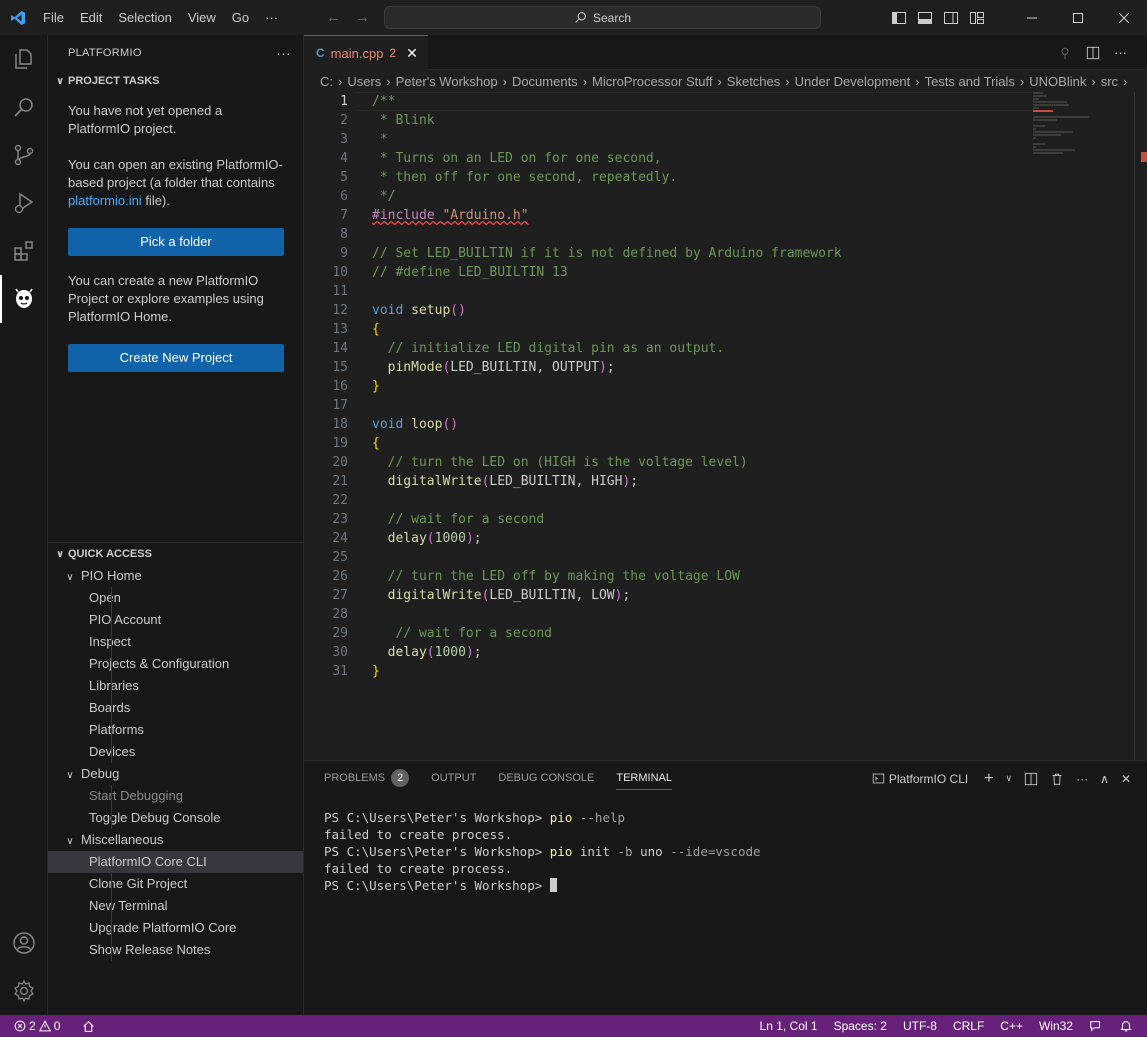 The height and width of the screenshot is (1037, 1147). What do you see at coordinates (1134, 426) in the screenshot?
I see `editor-scrollbar` at bounding box center [1134, 426].